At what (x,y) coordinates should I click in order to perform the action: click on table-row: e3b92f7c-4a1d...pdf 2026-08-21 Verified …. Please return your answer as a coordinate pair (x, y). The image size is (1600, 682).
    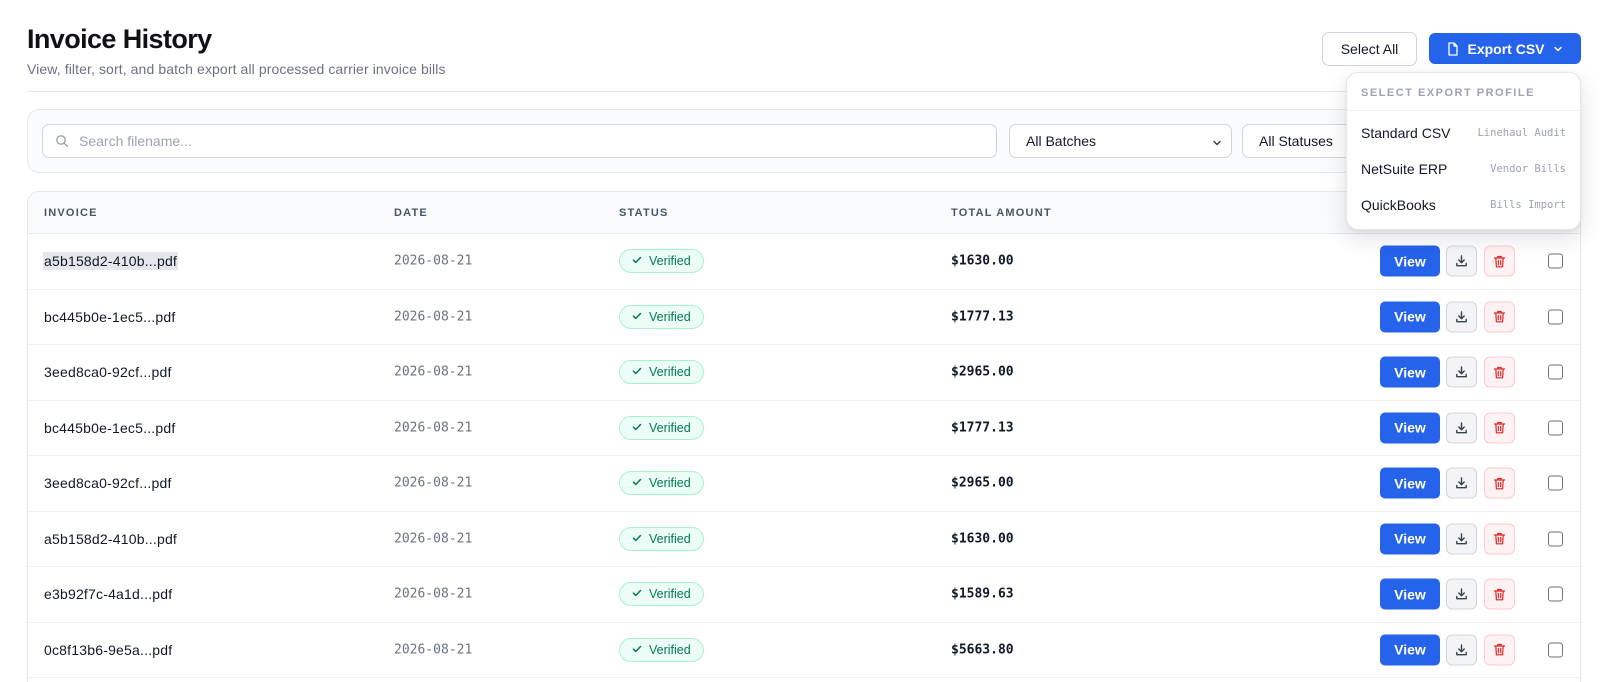
    Looking at the image, I should click on (804, 595).